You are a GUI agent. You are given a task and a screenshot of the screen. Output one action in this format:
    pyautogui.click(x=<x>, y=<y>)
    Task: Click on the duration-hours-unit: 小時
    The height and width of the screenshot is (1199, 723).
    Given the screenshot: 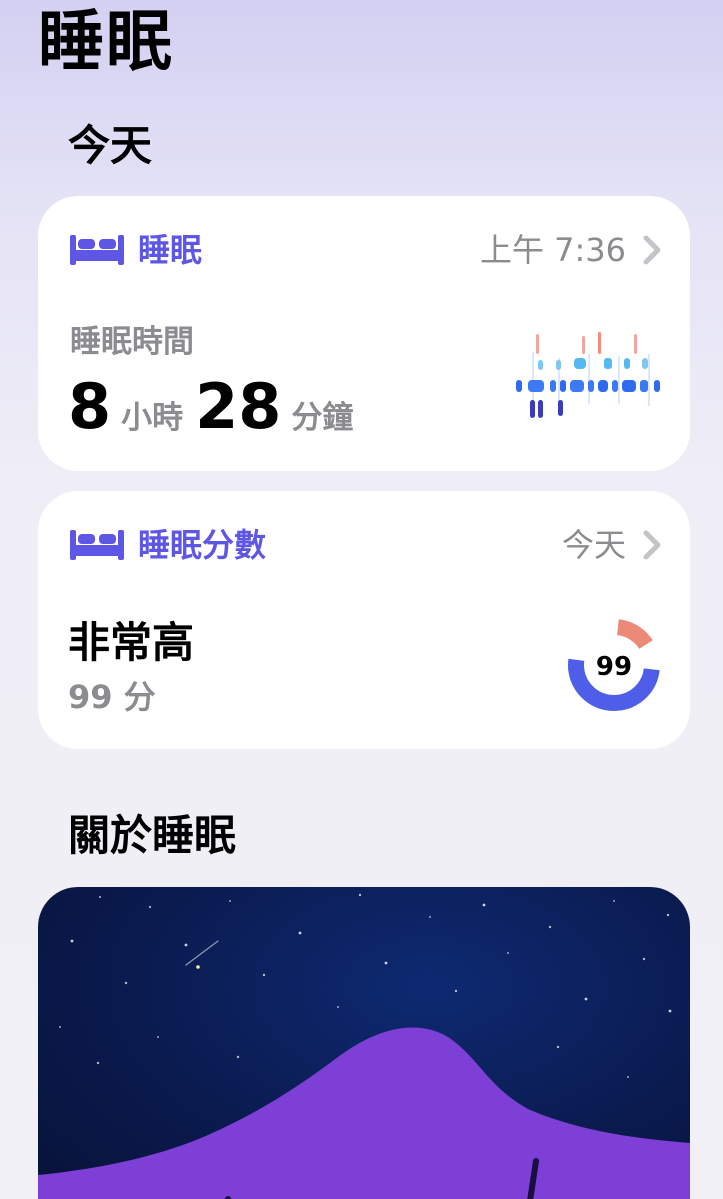 What is the action you would take?
    pyautogui.click(x=152, y=418)
    